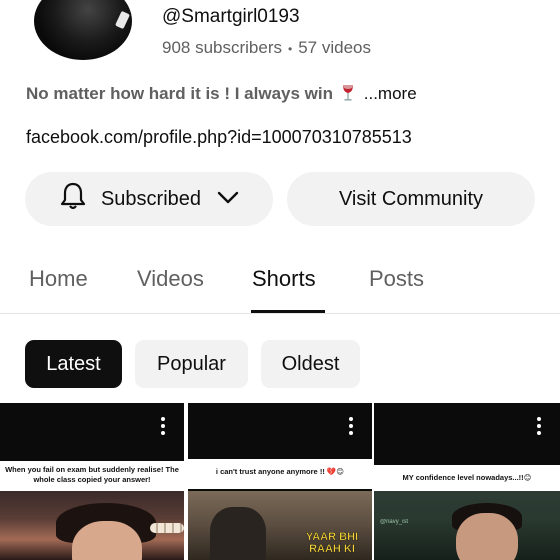  I want to click on subscribed-label: Subscribed, so click(151, 198).